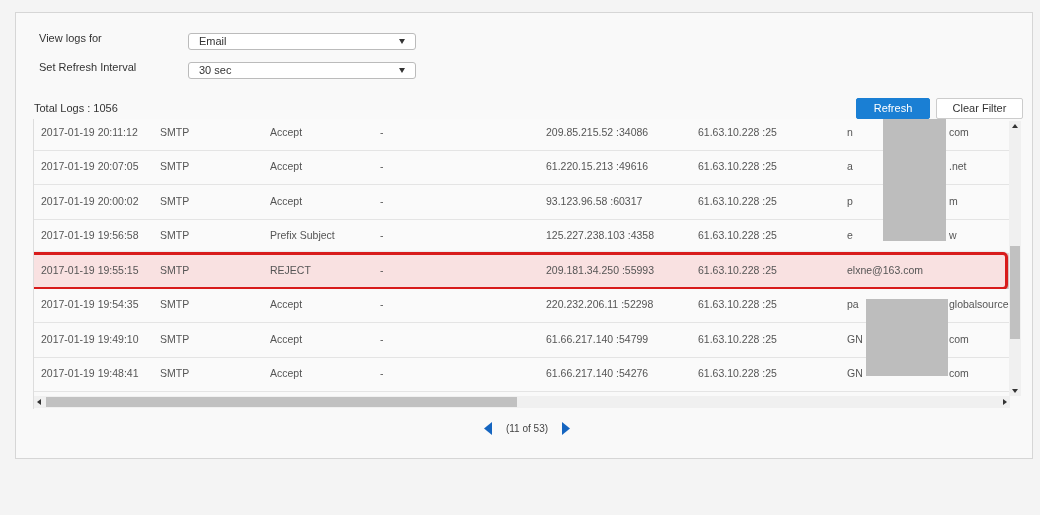  Describe the element at coordinates (522, 402) in the screenshot. I see `horizontal-scrollbar` at that location.